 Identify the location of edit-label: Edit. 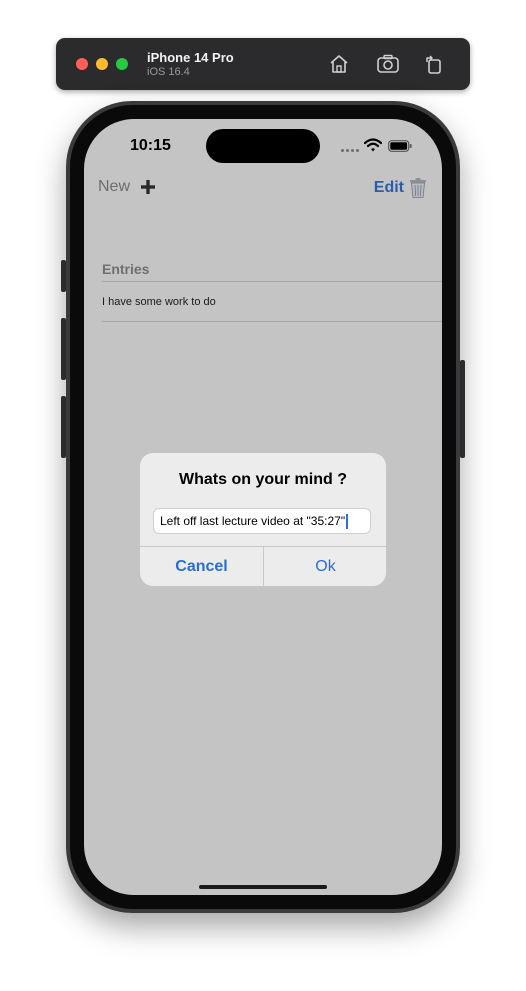
(388, 187).